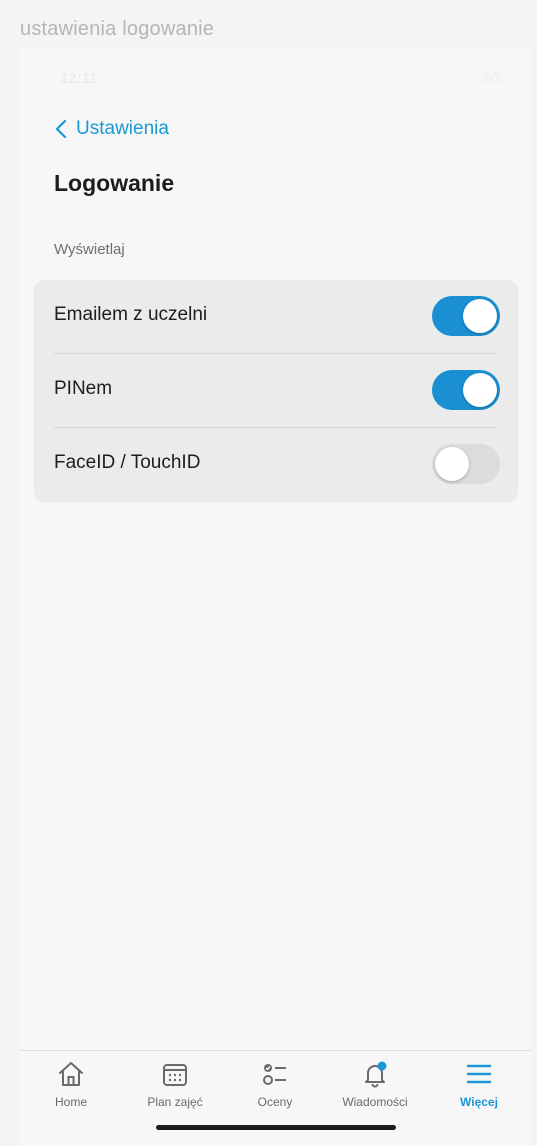 This screenshot has width=537, height=1146. I want to click on status-bar: 12:11 5G, so click(275, 73).